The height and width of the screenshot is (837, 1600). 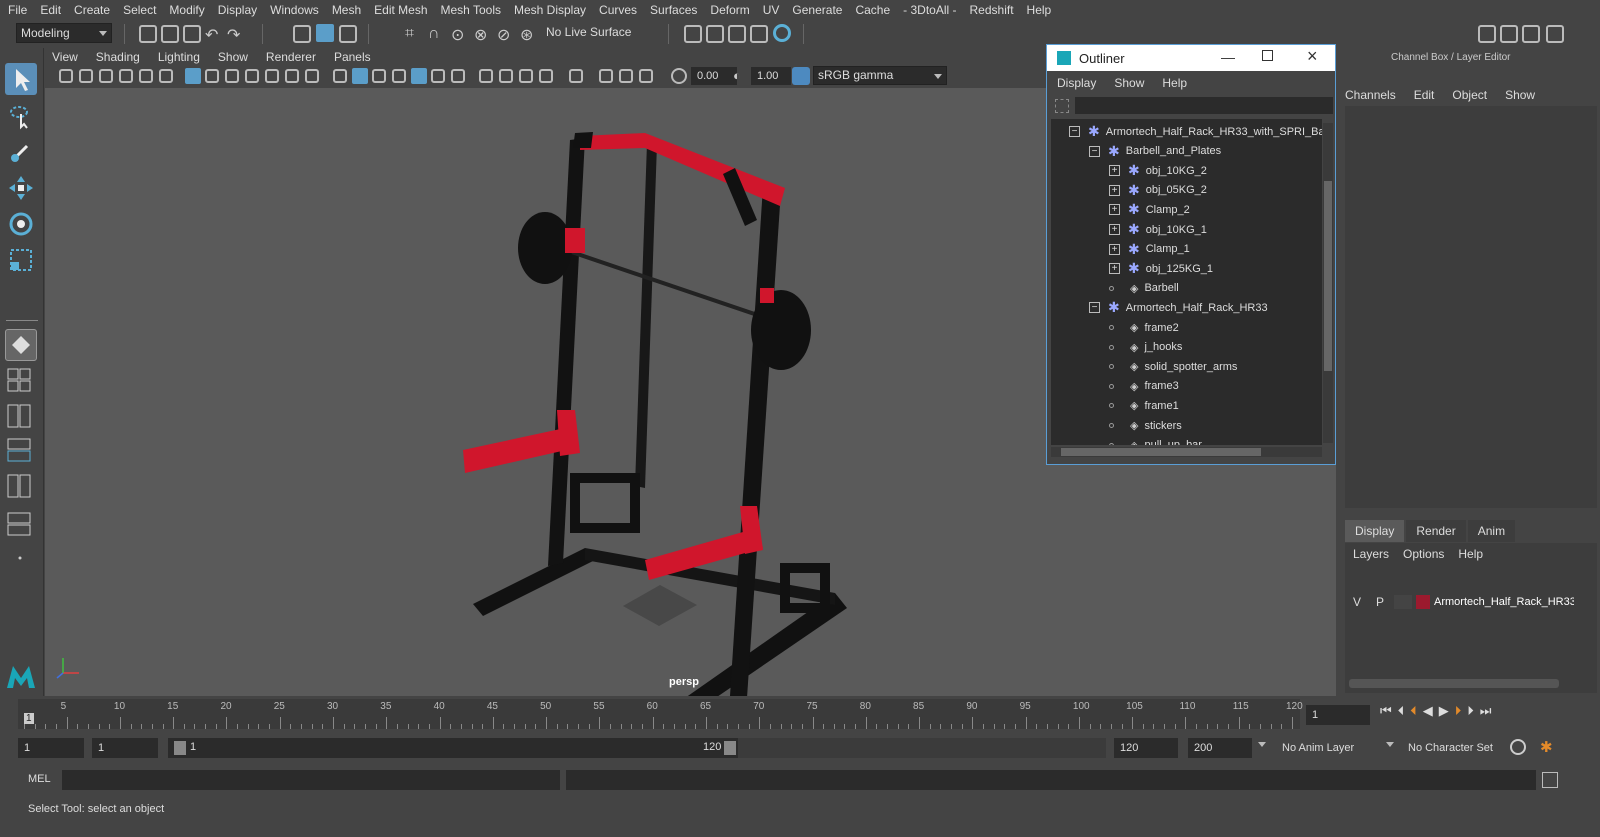 What do you see at coordinates (399, 76) in the screenshot?
I see `wireframe-on-shaded-icon` at bounding box center [399, 76].